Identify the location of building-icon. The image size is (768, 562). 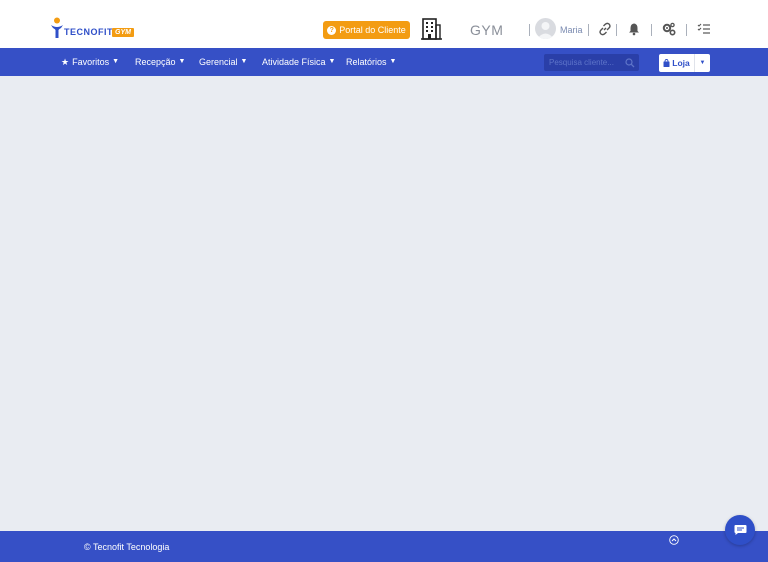
(431, 28).